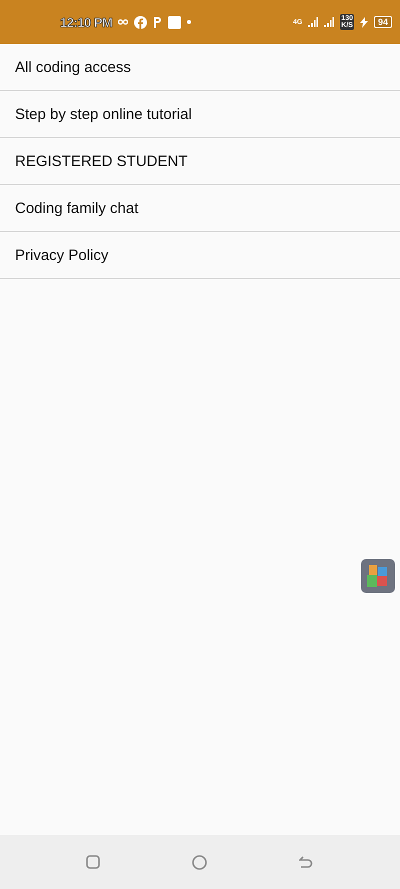 This screenshot has width=400, height=889. Describe the element at coordinates (200, 67) in the screenshot. I see `menu-item: All coding access` at that location.